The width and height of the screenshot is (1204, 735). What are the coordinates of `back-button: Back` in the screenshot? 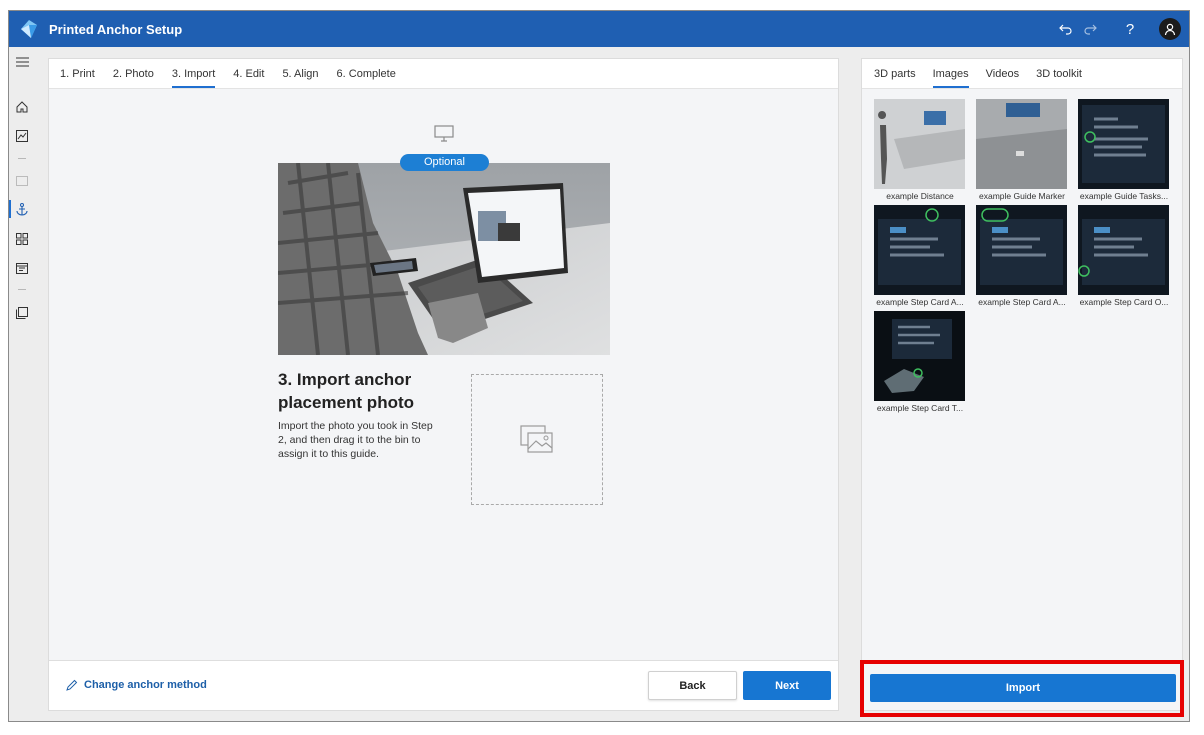 It's located at (692, 685).